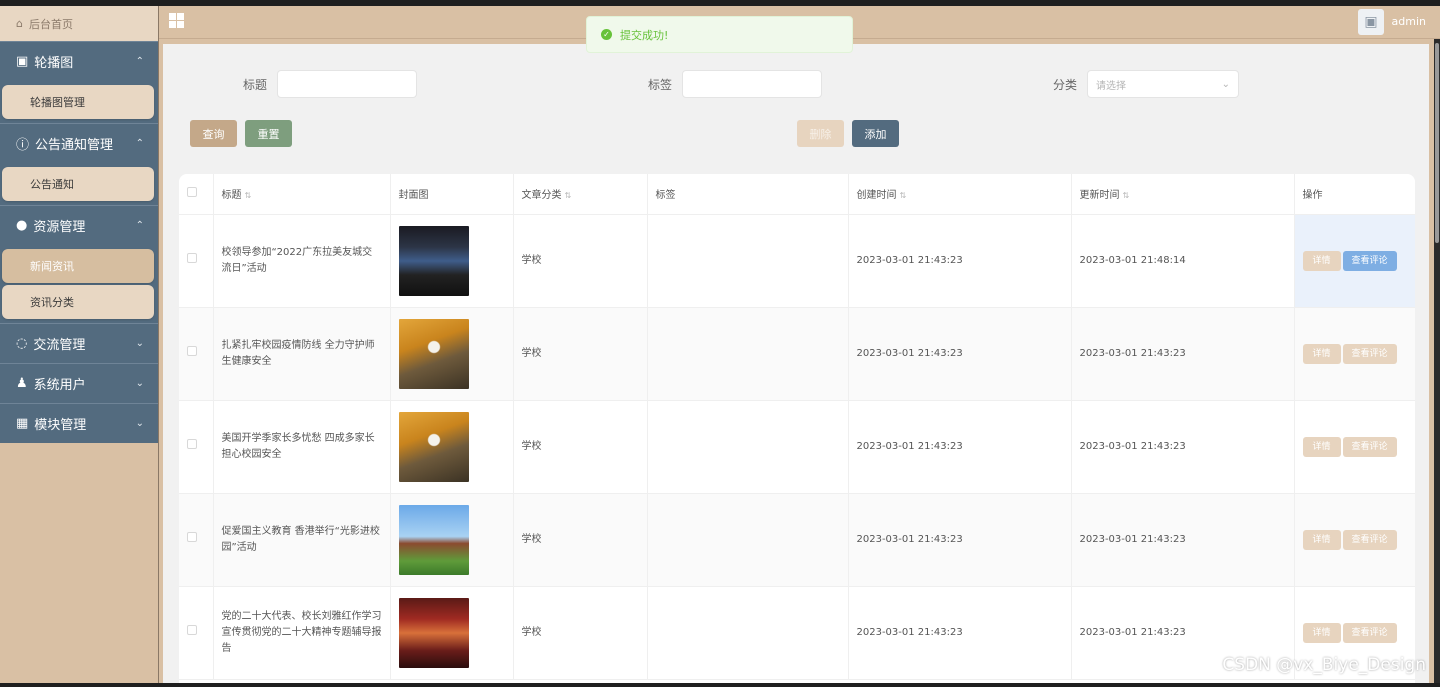  Describe the element at coordinates (78, 184) in the screenshot. I see `sidebar-item-notice: 公告通知` at that location.